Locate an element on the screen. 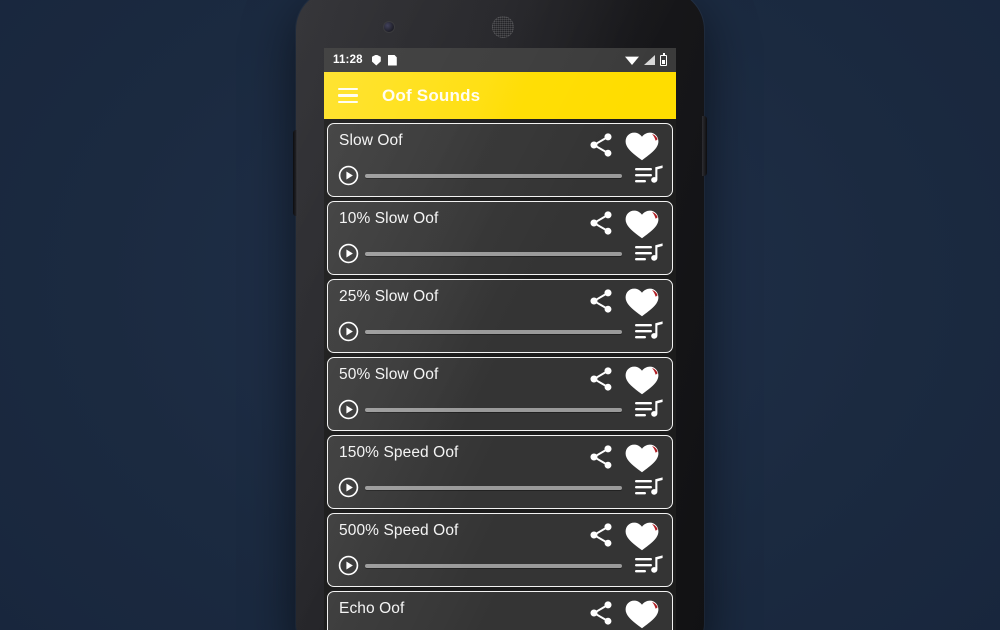 The width and height of the screenshot is (1000, 630). front-camera-icon is located at coordinates (389, 27).